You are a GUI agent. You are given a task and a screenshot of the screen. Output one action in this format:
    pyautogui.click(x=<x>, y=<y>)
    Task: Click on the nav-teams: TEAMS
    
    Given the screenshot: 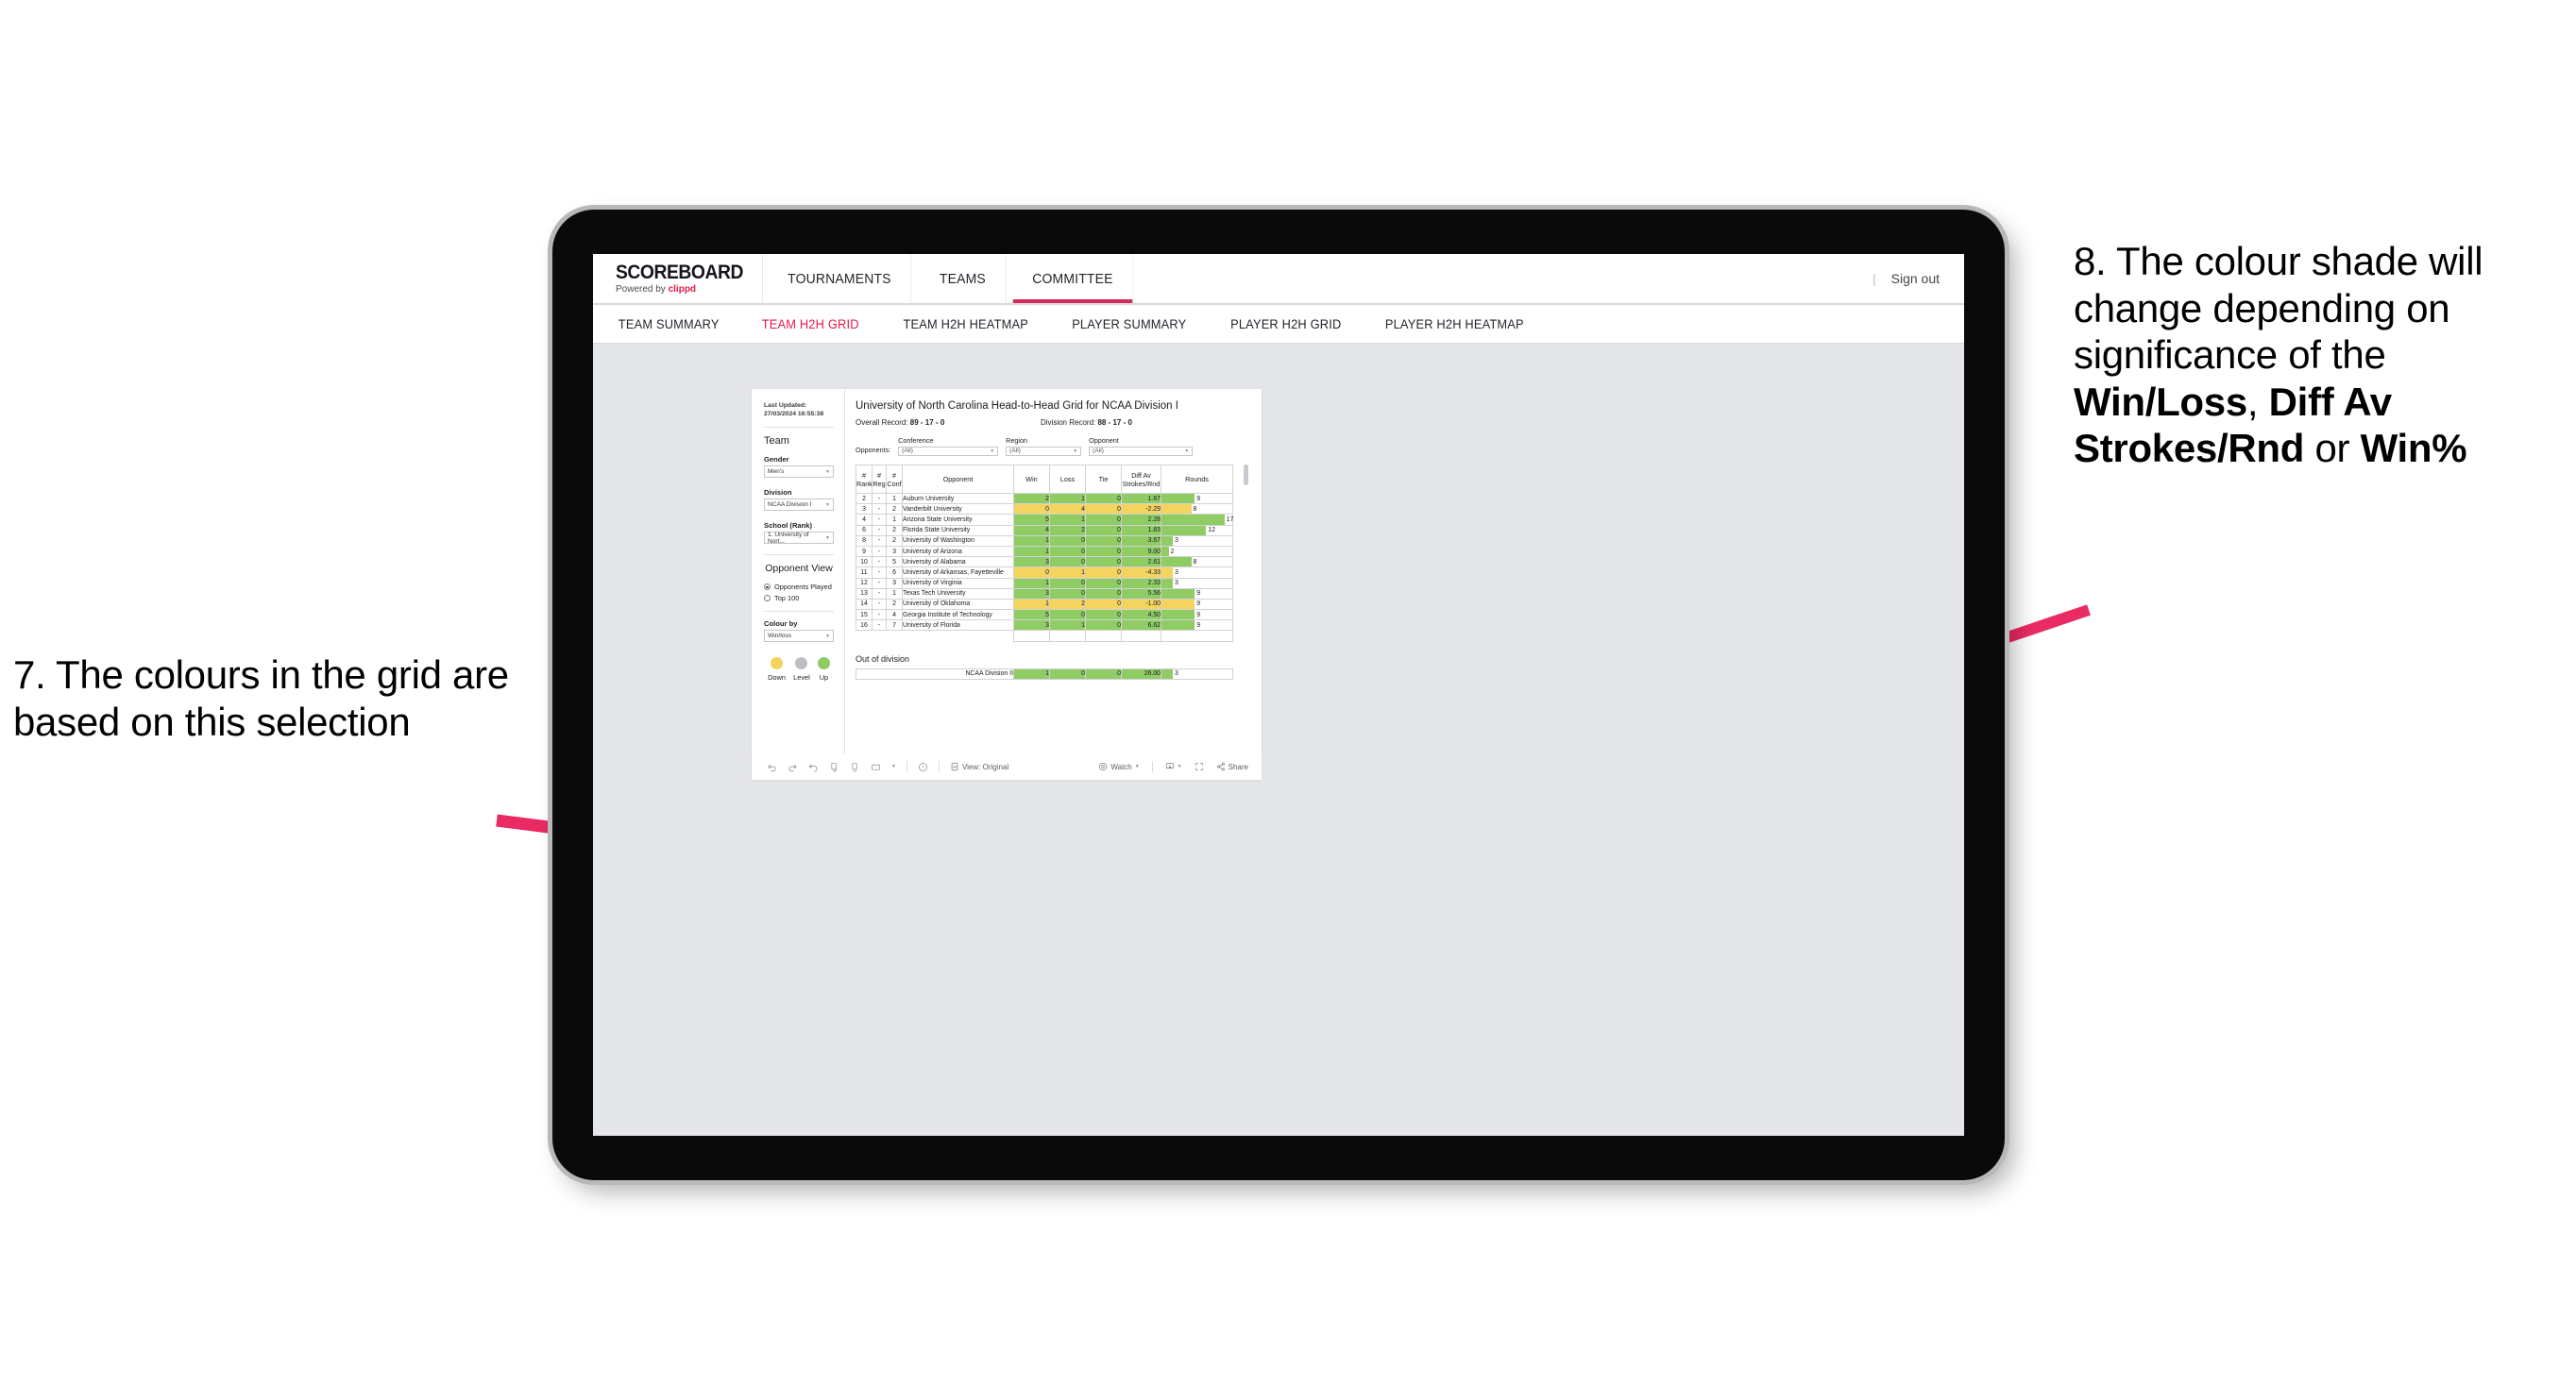 What is the action you would take?
    pyautogui.click(x=963, y=278)
    